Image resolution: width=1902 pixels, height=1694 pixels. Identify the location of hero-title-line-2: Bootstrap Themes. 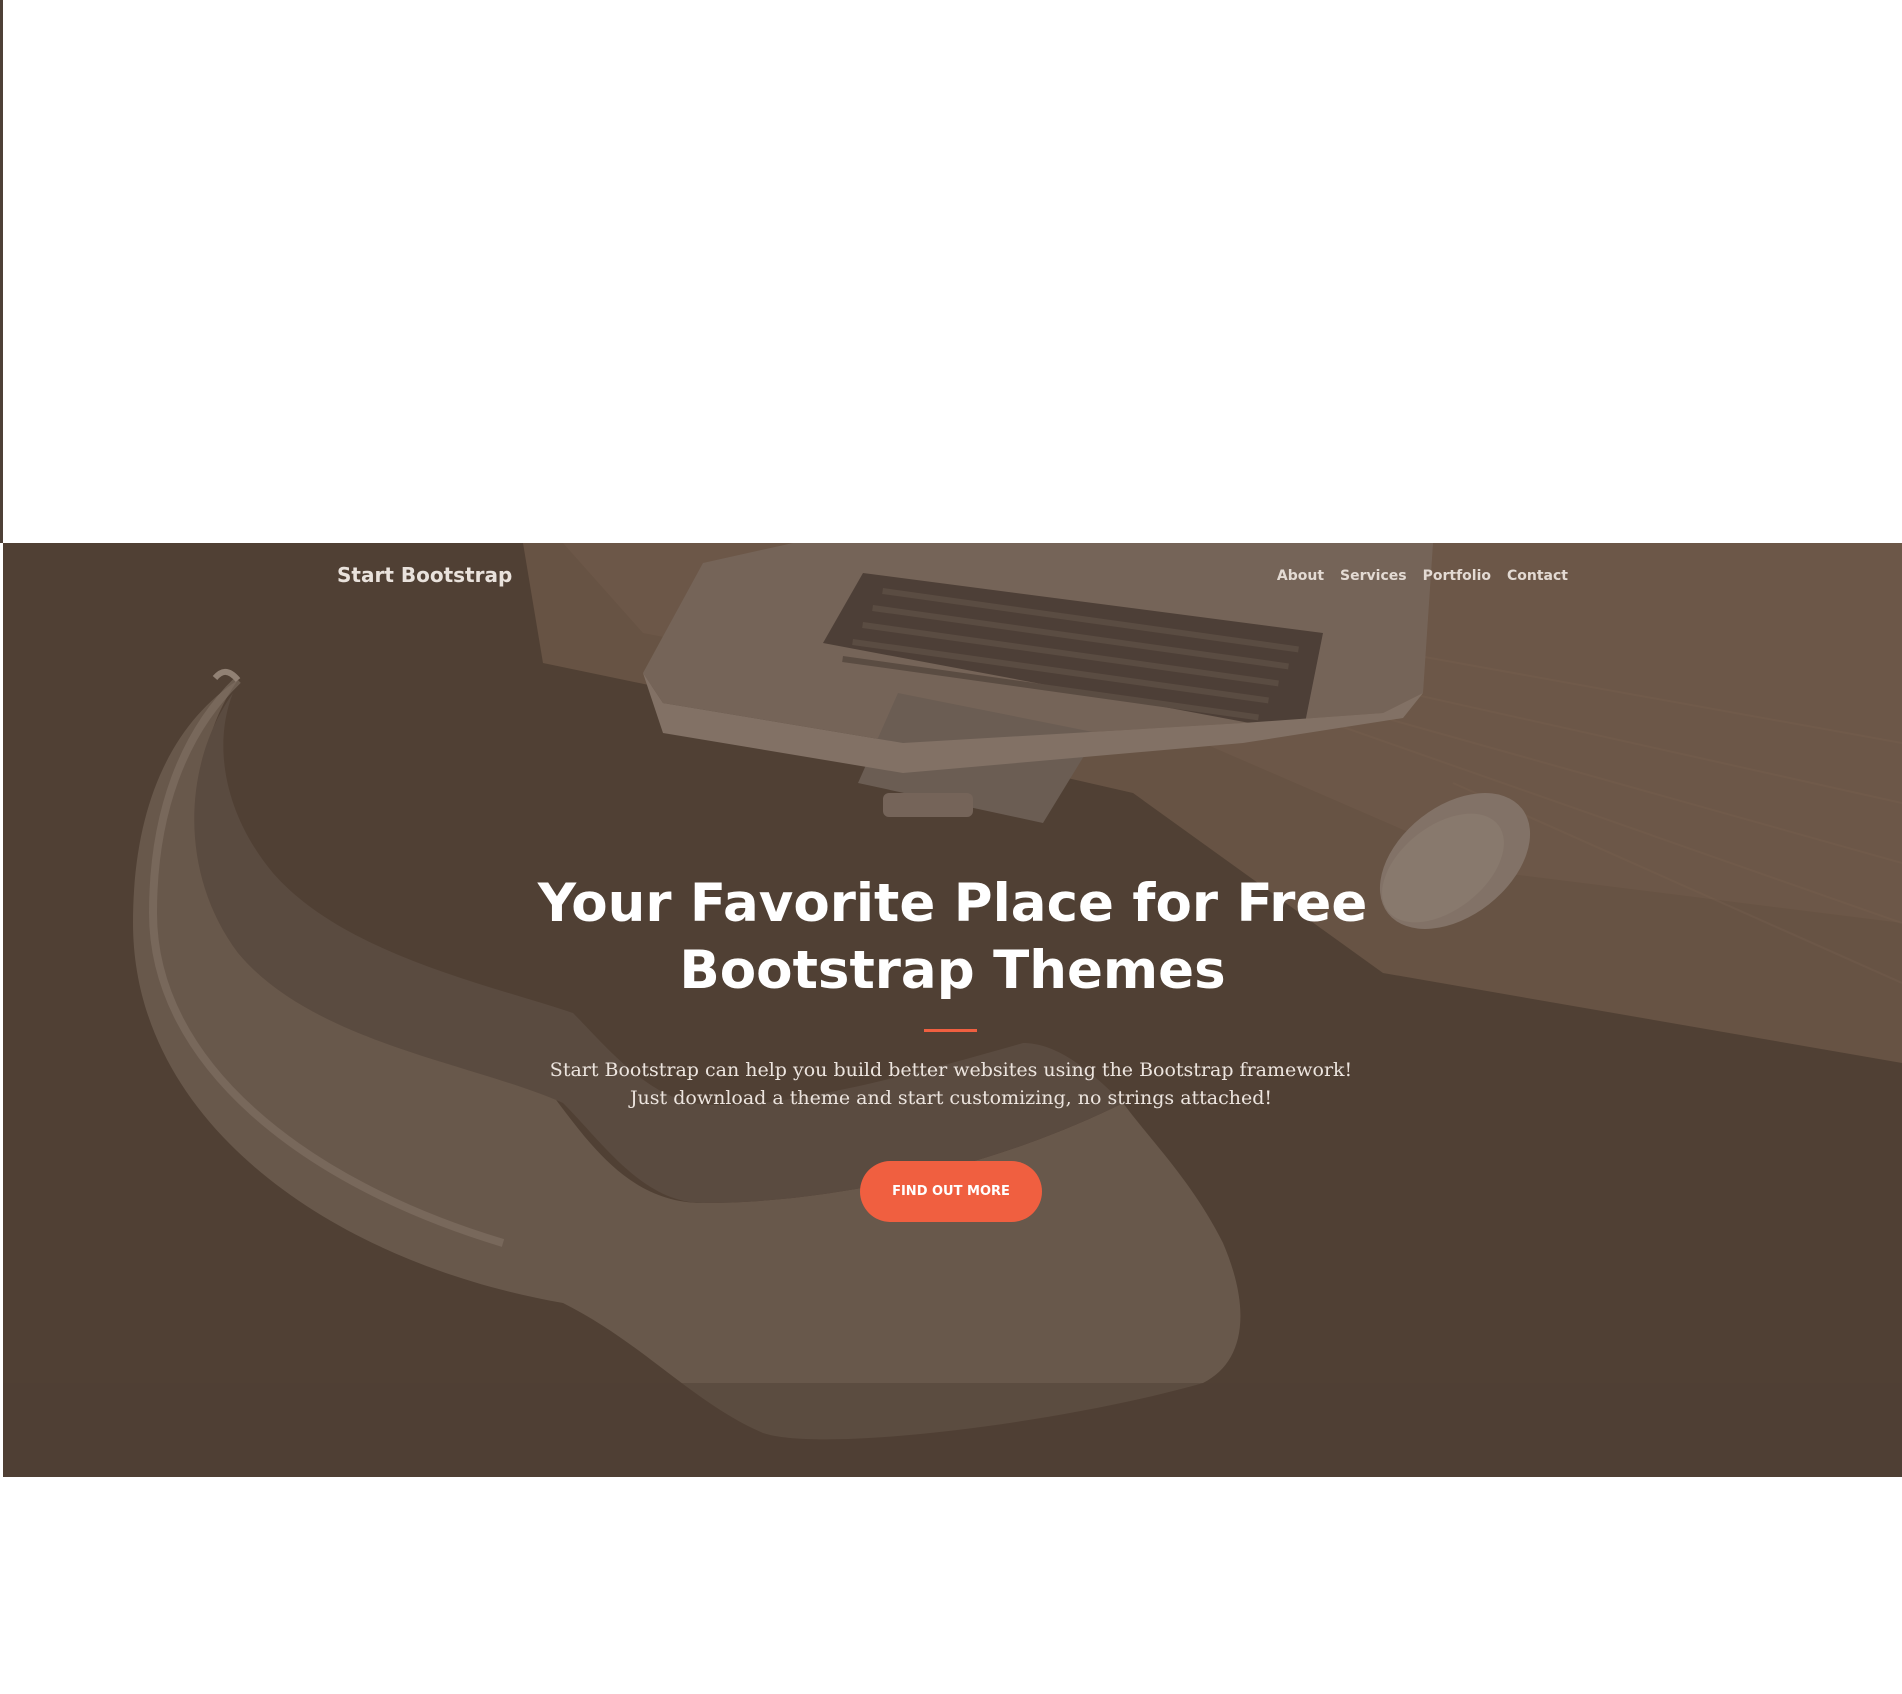
(952, 970).